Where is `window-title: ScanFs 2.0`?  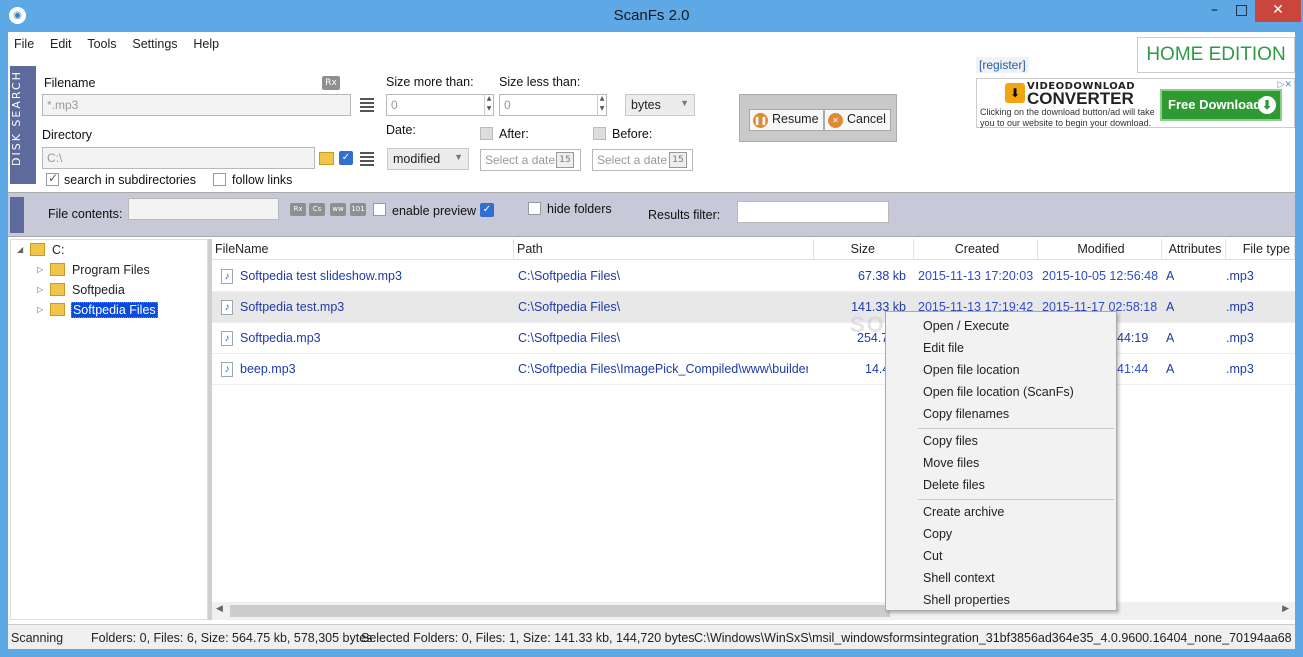 window-title: ScanFs 2.0 is located at coordinates (651, 15).